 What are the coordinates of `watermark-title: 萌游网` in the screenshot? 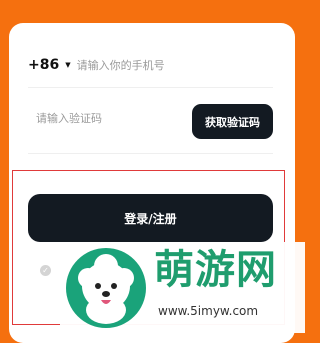 It's located at (215, 270).